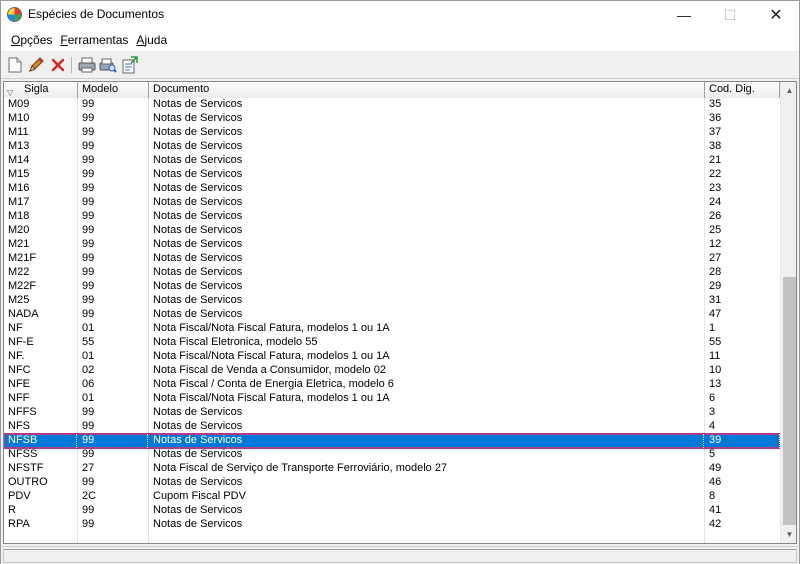 Image resolution: width=800 pixels, height=564 pixels. Describe the element at coordinates (392, 119) in the screenshot. I see `table-row: M10 99 Notas de Servicos 36` at that location.